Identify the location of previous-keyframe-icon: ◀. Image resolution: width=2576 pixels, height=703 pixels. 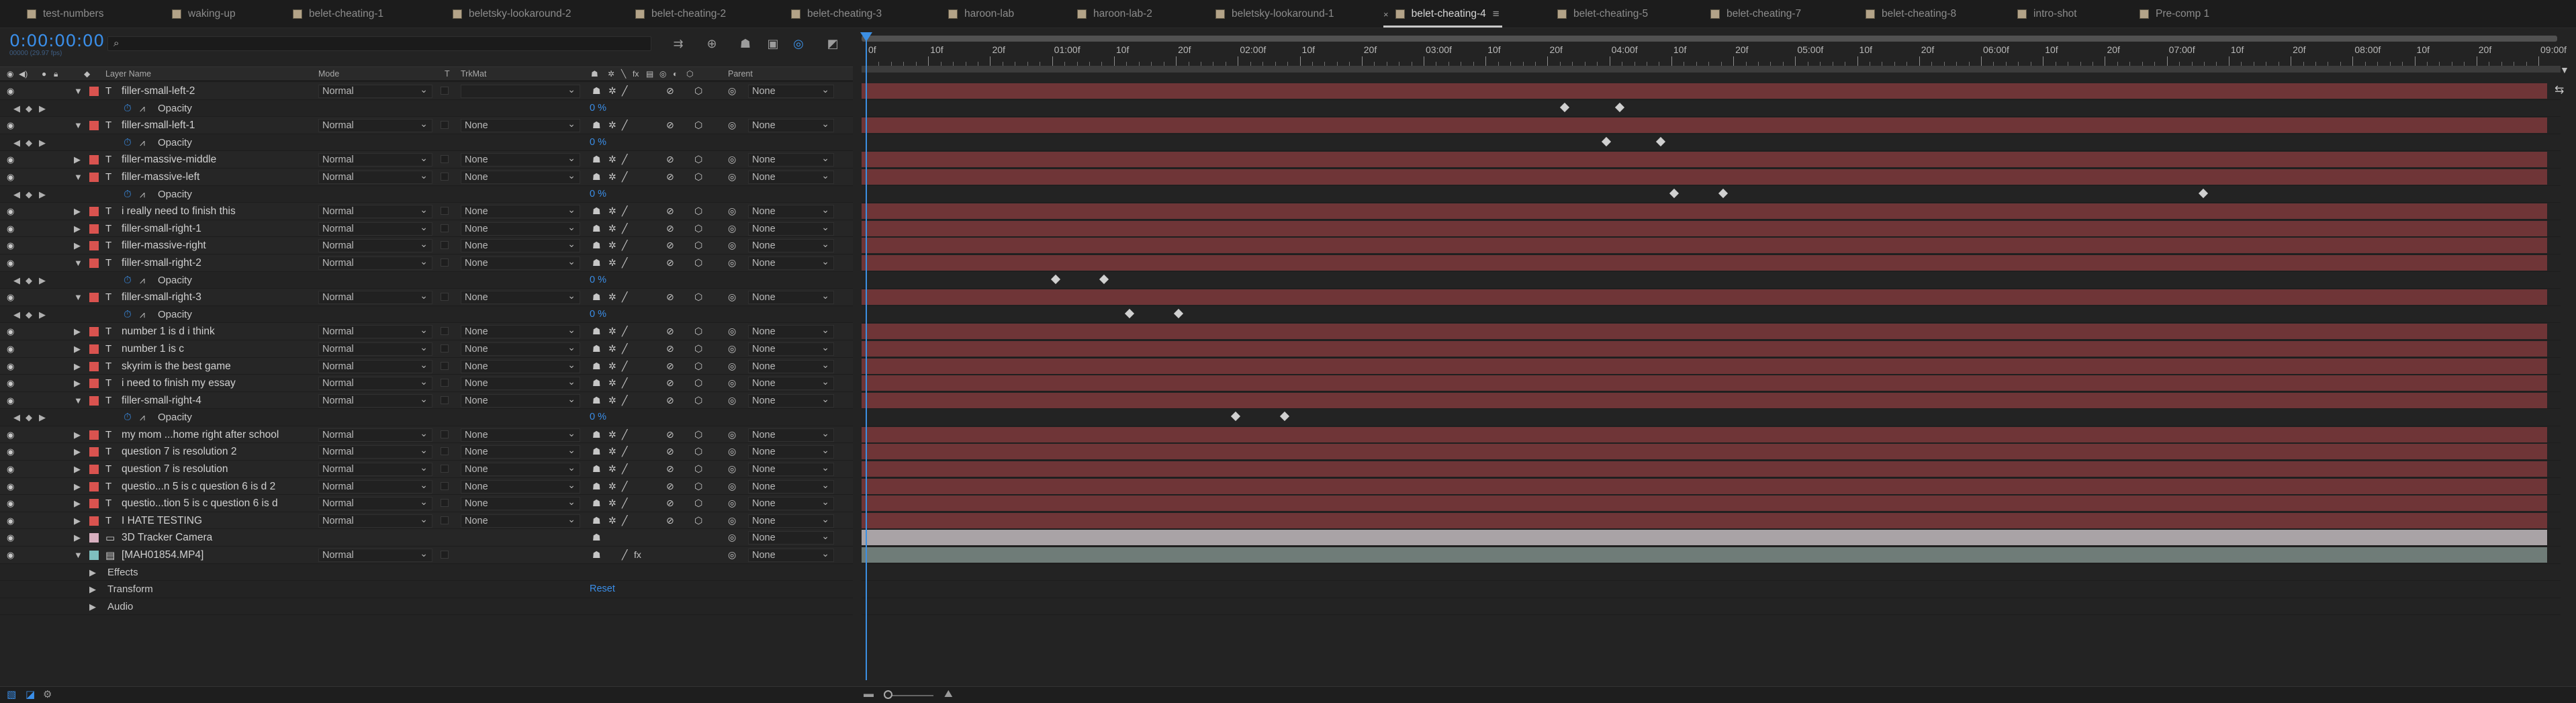
(16, 108).